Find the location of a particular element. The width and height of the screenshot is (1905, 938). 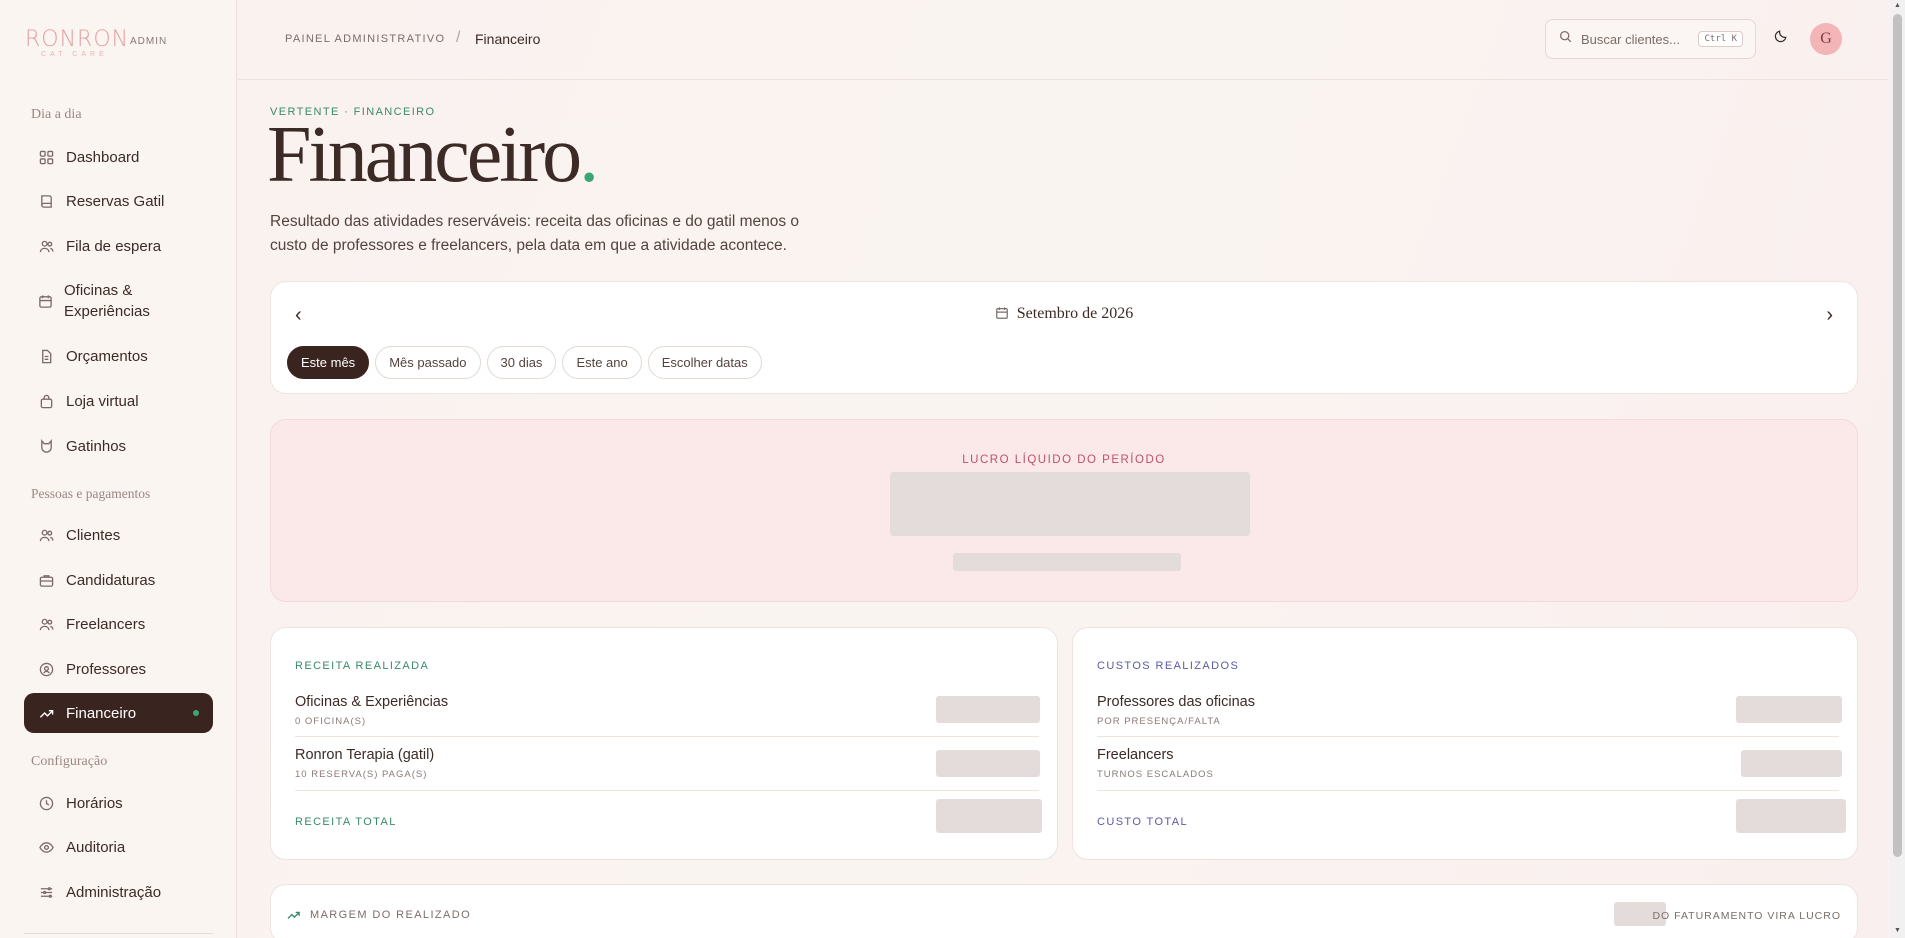

moon-icon is located at coordinates (1781, 38).